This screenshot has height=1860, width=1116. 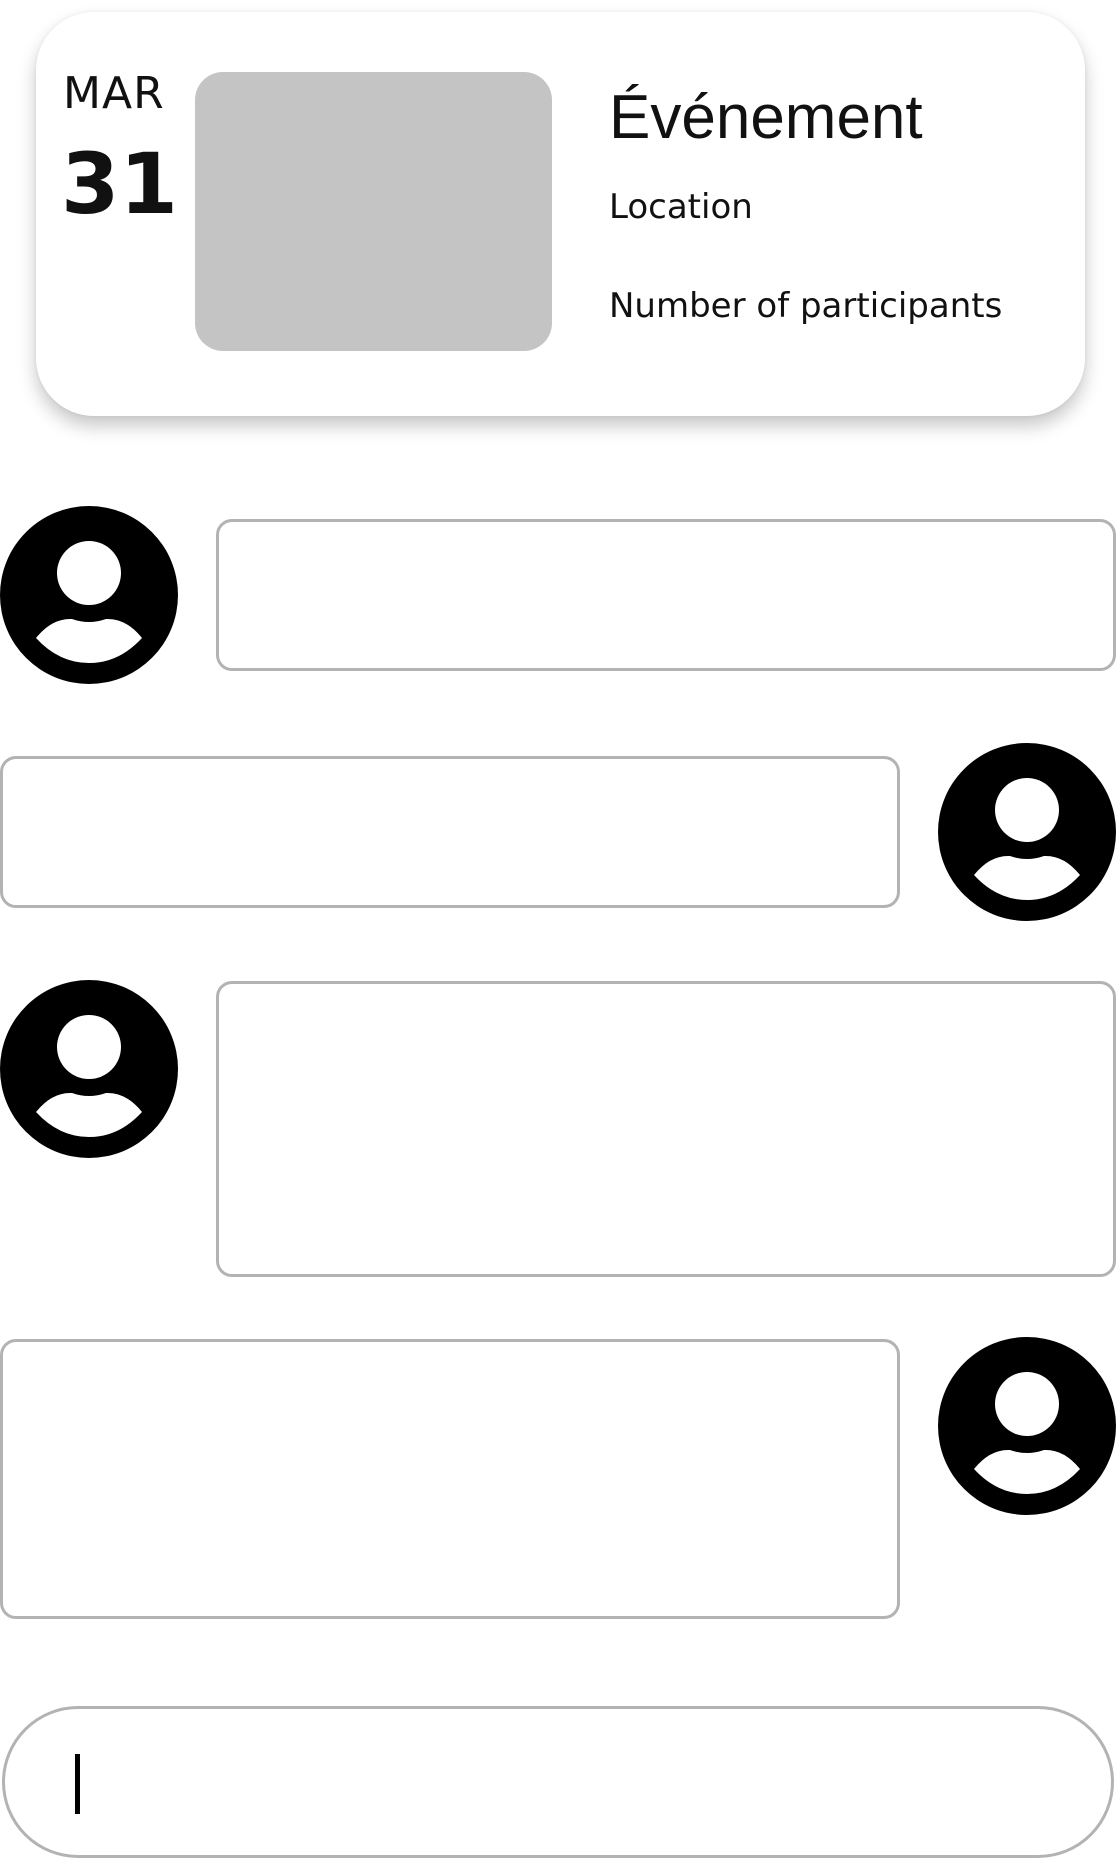 What do you see at coordinates (806, 306) in the screenshot?
I see `event-participants: Number of participants` at bounding box center [806, 306].